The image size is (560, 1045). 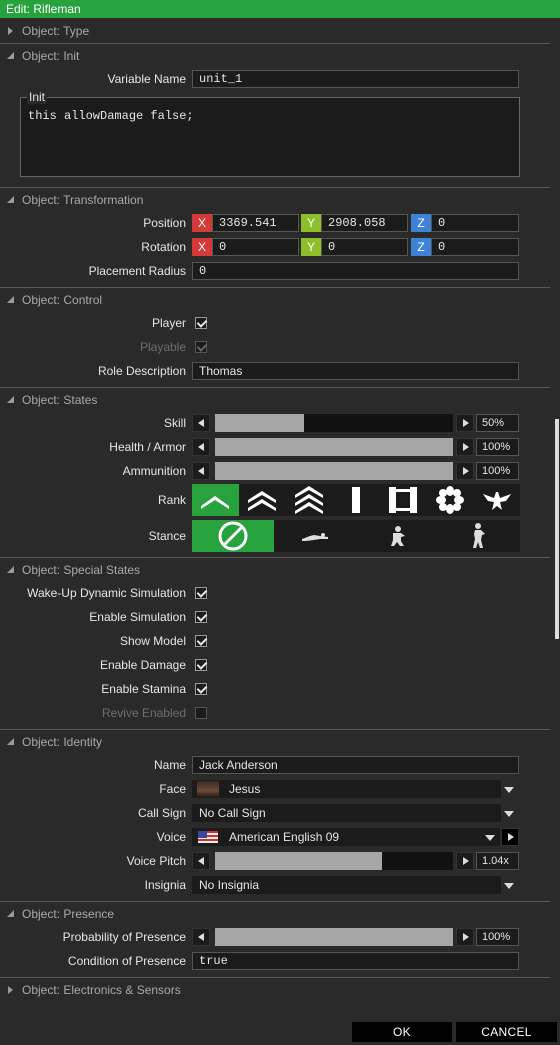 I want to click on ammunition-decrease-button, so click(x=201, y=471).